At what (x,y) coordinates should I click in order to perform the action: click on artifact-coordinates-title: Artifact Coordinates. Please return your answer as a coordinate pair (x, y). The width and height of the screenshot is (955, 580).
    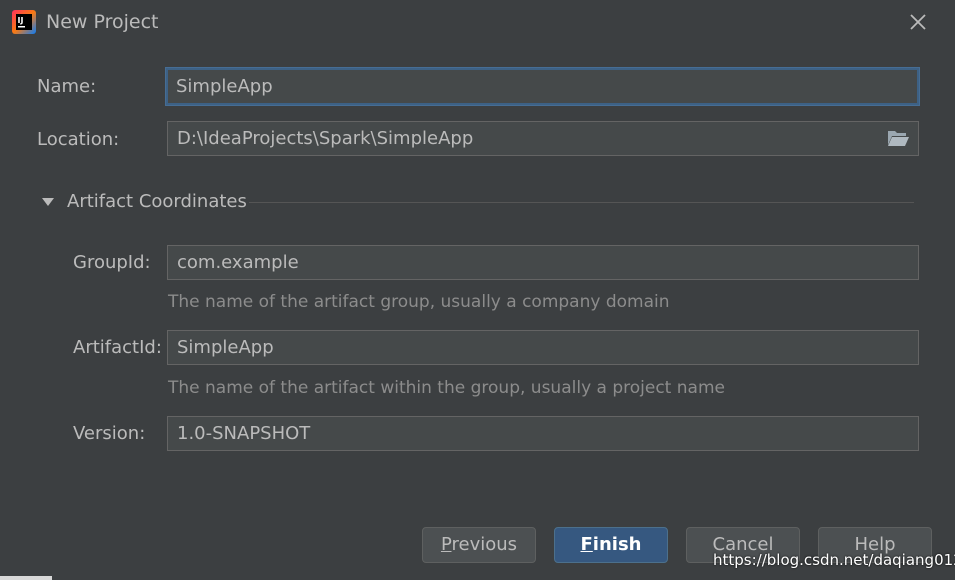
    Looking at the image, I should click on (157, 201).